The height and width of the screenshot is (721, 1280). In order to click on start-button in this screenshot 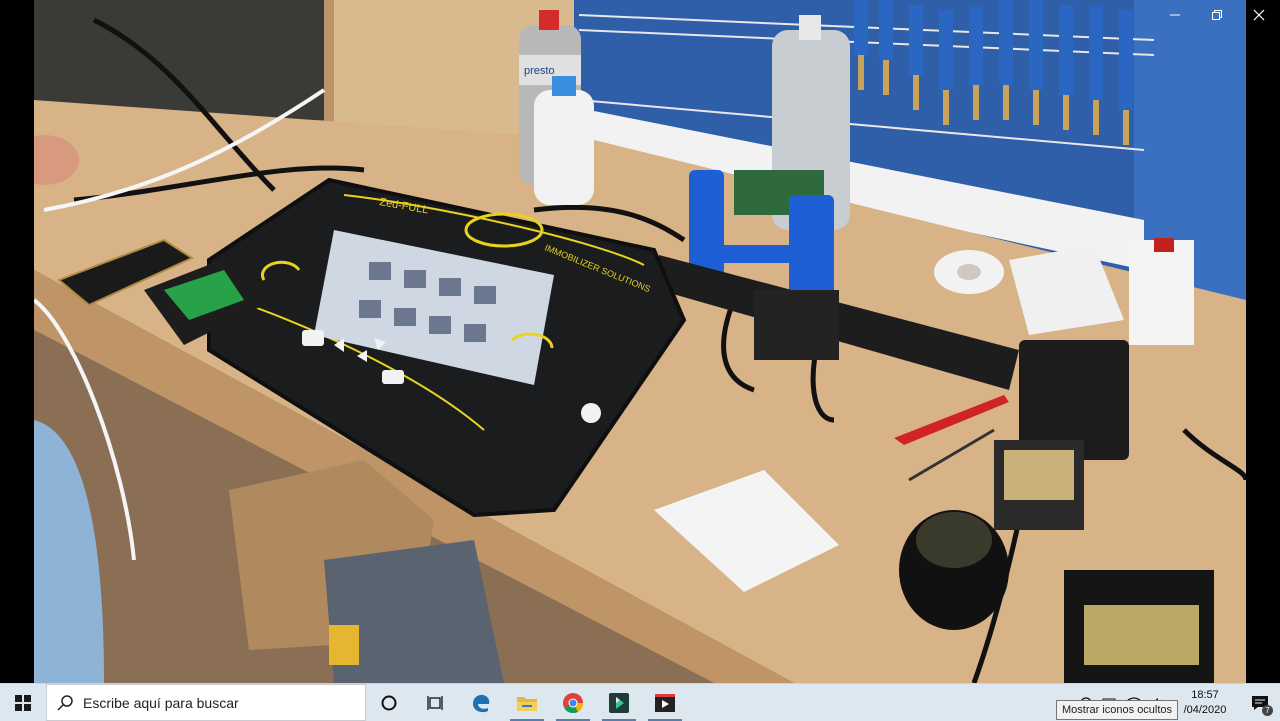, I will do `click(23, 702)`.